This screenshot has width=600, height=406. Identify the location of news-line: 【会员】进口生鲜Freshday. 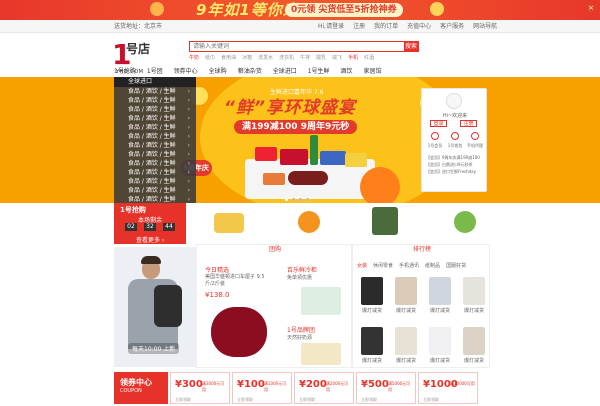
(455, 172).